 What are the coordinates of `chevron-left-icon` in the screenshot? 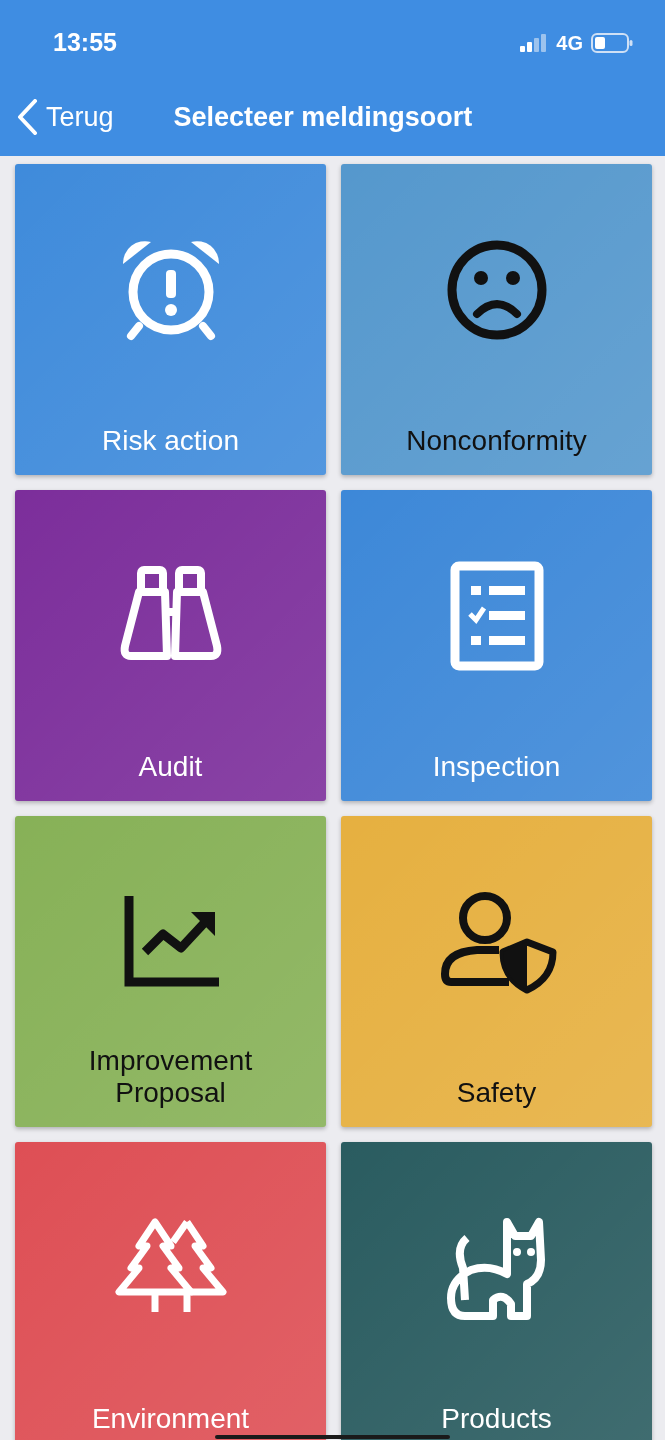 It's located at (27, 117).